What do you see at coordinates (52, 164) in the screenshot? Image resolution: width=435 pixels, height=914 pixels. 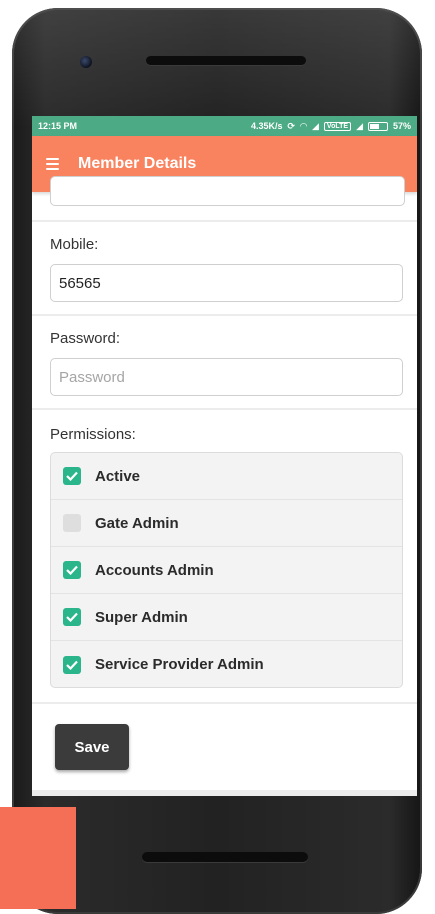 I see `hamburger-menu-icon` at bounding box center [52, 164].